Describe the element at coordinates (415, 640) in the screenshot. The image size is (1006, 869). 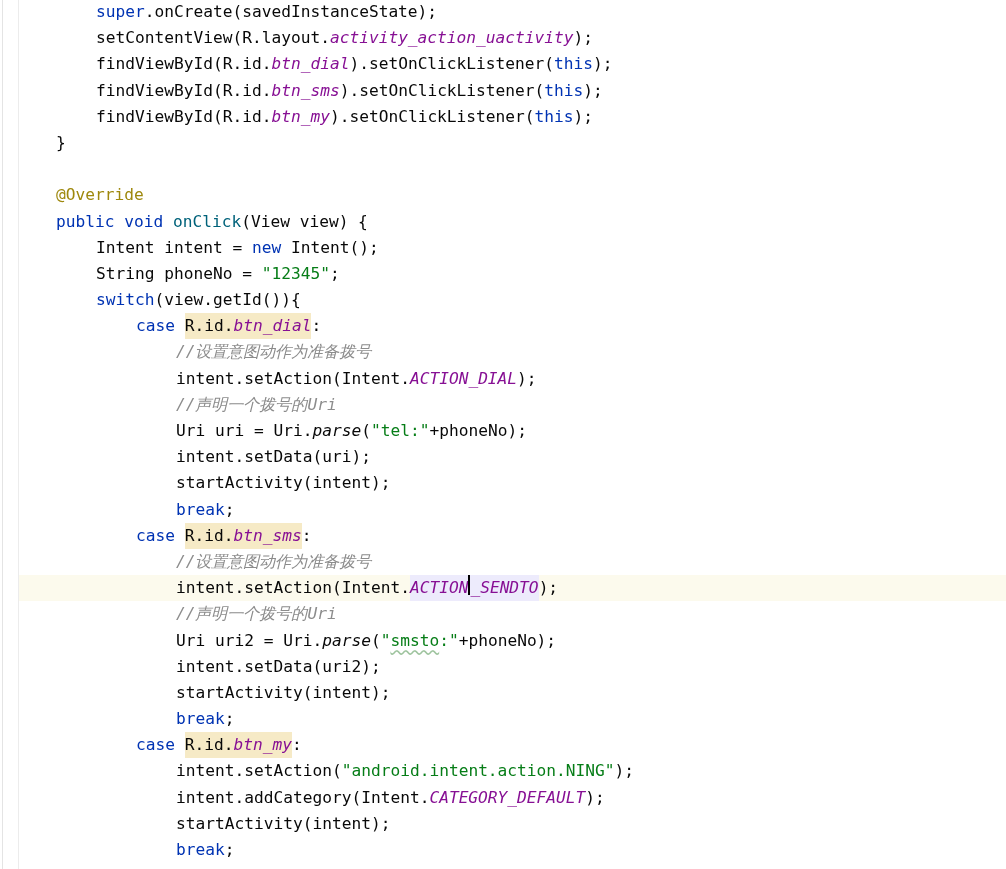
I see `misspelled-word: smsto` at that location.